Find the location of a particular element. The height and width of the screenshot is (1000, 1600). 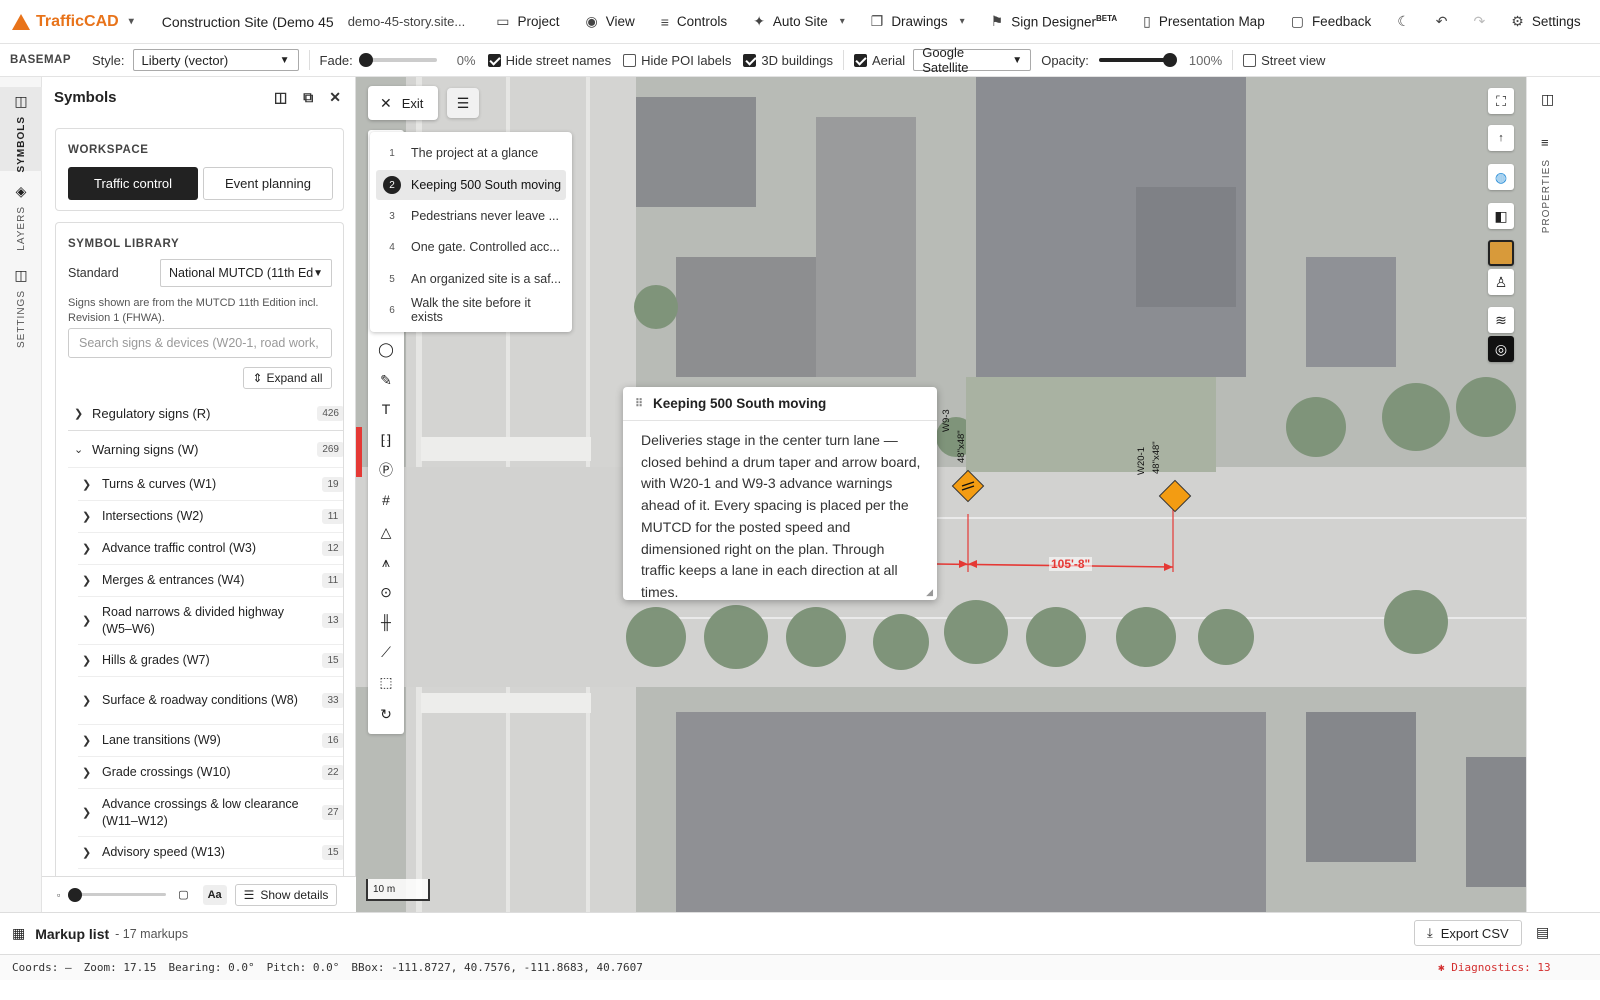

street-view-button: ♙ is located at coordinates (1501, 282).